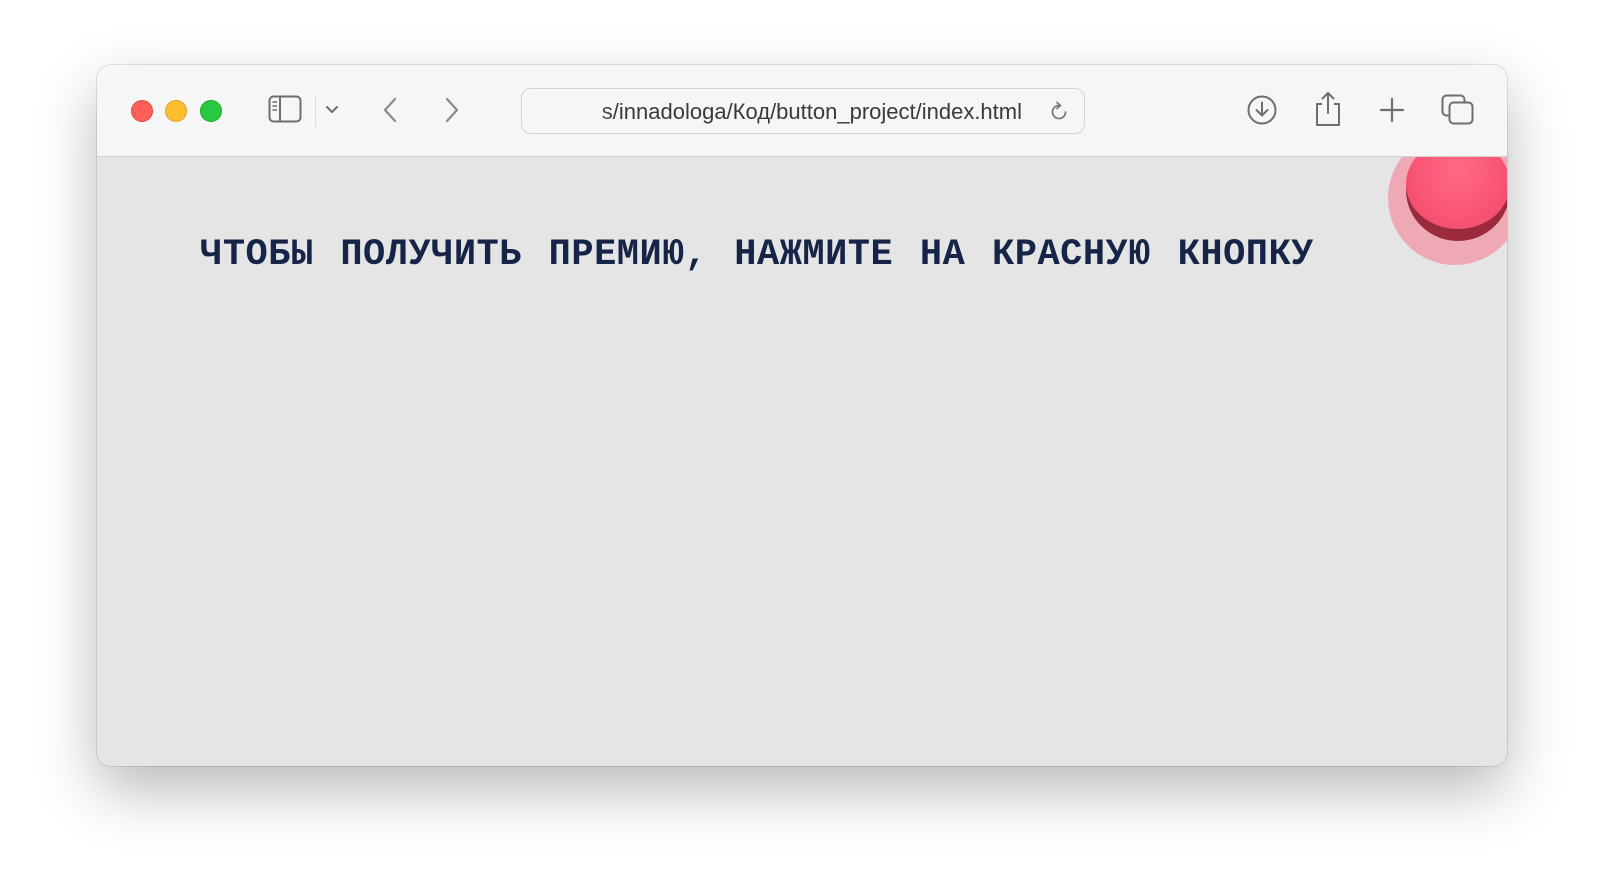 This screenshot has height=892, width=1600. What do you see at coordinates (211, 111) in the screenshot?
I see `zoom-window-button` at bounding box center [211, 111].